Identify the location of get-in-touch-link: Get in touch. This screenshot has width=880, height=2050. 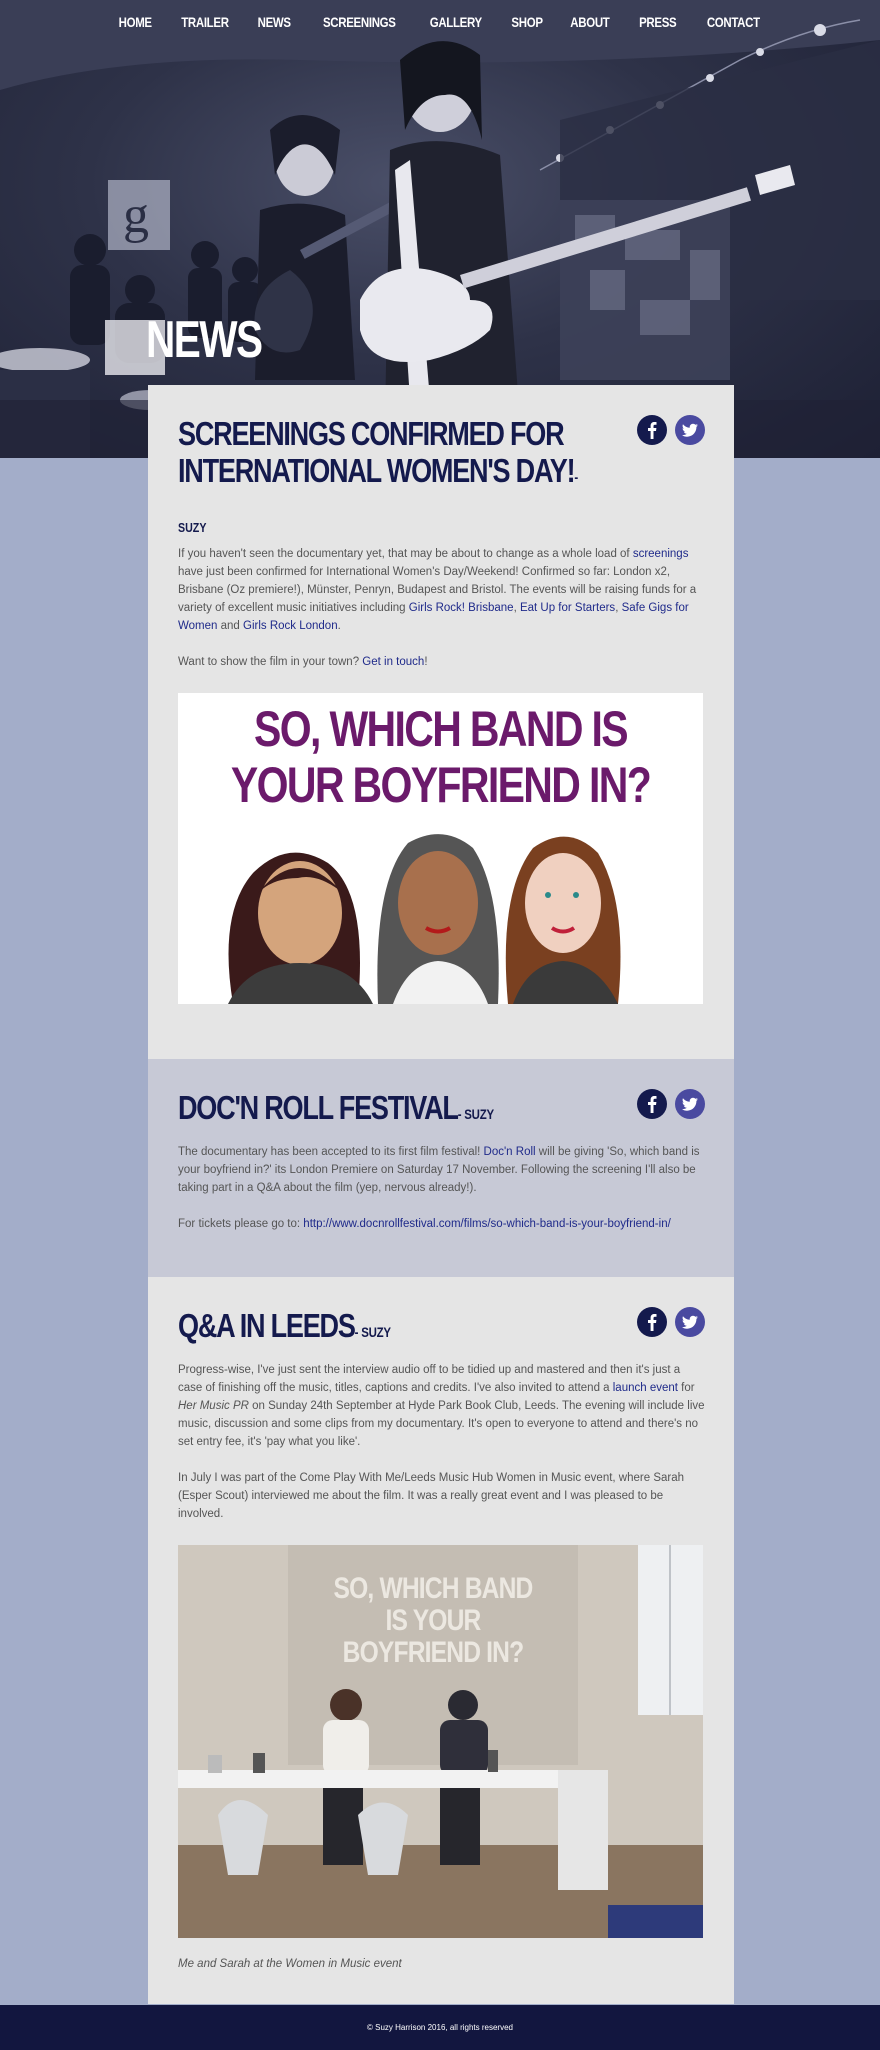
(393, 662).